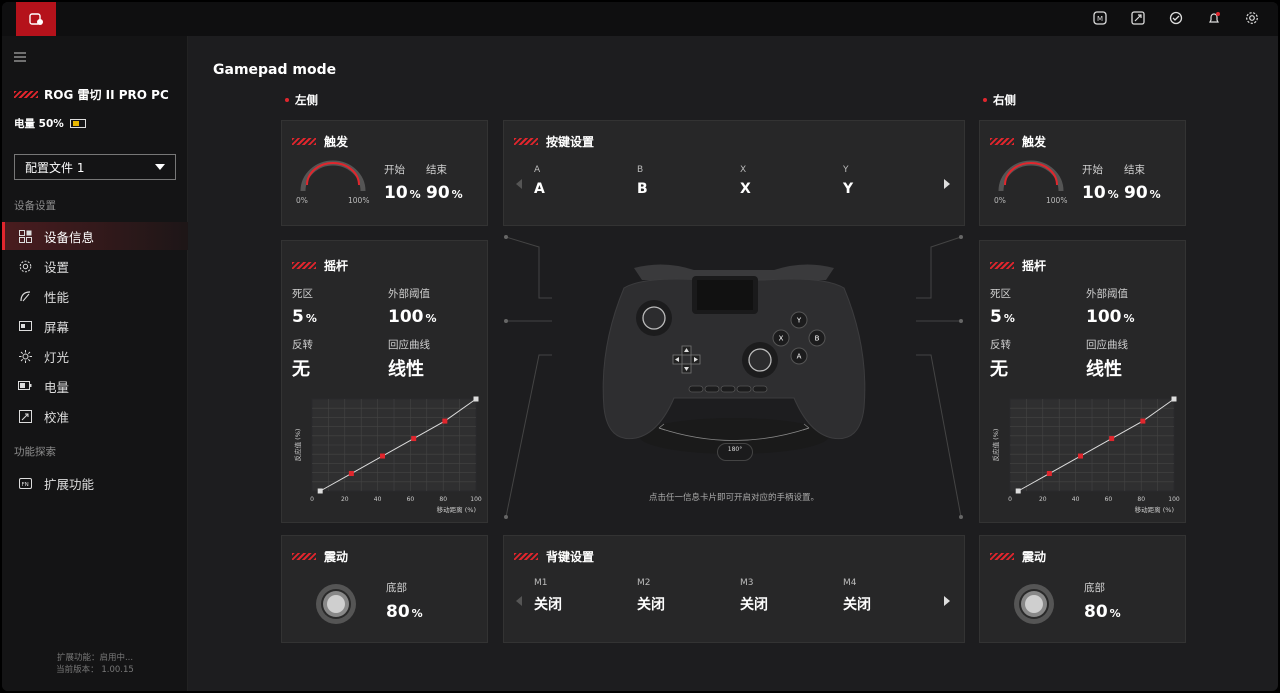  I want to click on battery-icon, so click(25, 386).